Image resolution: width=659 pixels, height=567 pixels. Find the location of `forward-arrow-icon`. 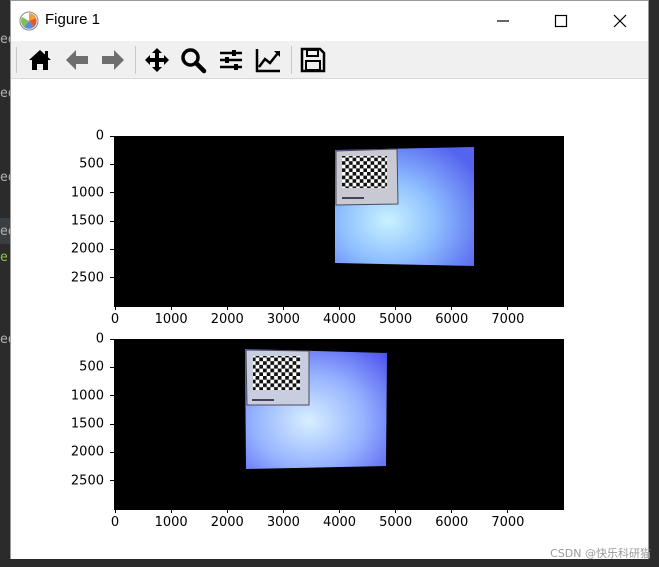

forward-arrow-icon is located at coordinates (113, 60).